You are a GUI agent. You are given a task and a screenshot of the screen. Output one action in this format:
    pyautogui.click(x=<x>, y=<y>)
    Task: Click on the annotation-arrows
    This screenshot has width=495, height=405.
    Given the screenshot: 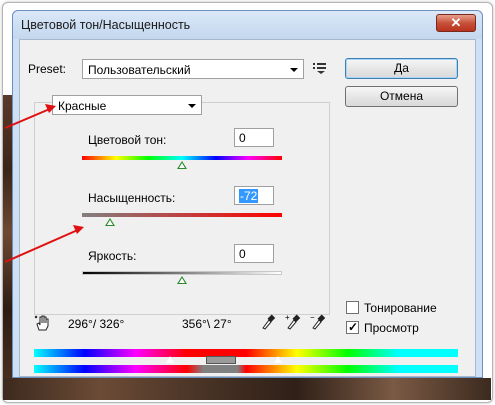 What is the action you would take?
    pyautogui.click(x=44, y=183)
    